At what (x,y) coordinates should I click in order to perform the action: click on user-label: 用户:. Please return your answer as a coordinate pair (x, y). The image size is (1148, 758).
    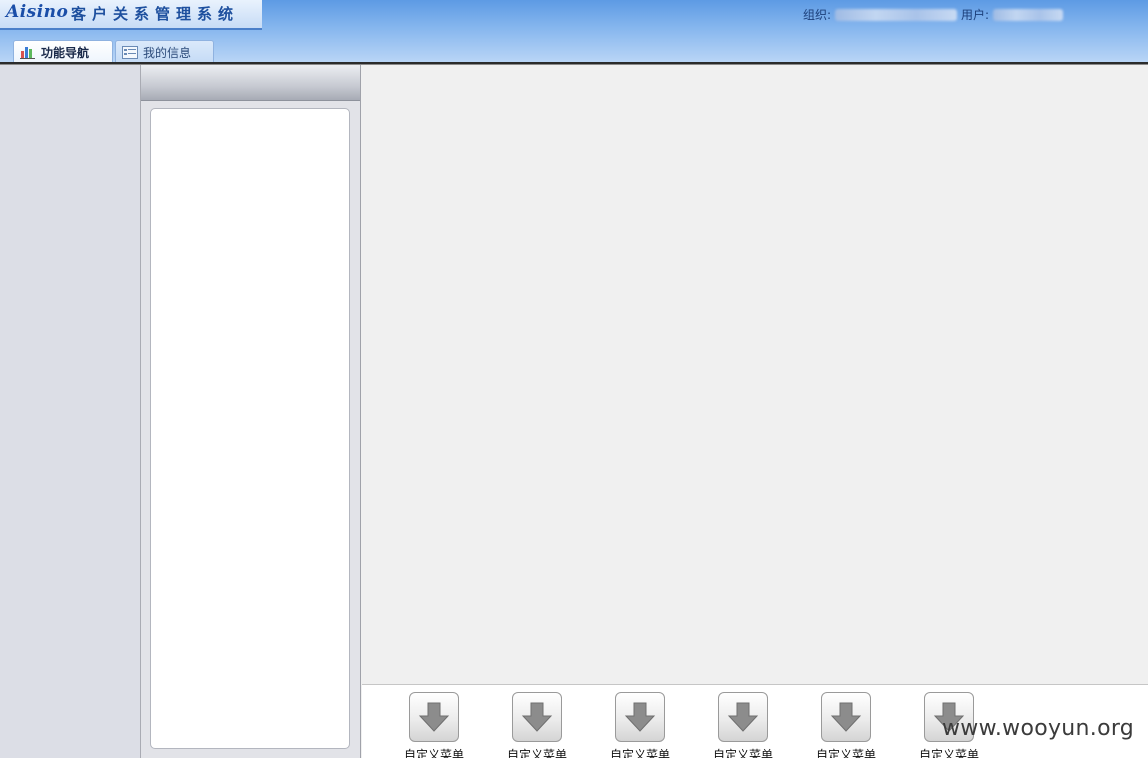
    Looking at the image, I should click on (975, 15).